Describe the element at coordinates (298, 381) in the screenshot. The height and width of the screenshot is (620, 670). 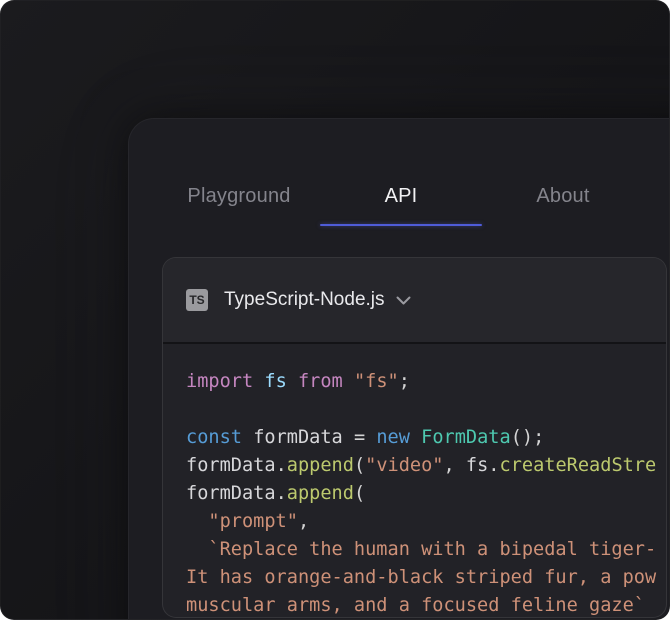
I see `code-line: import fs from "fs";` at that location.